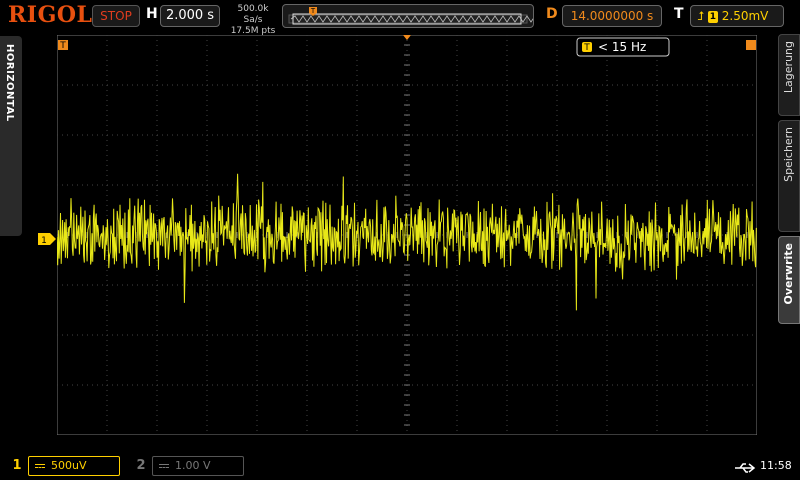 This screenshot has width=800, height=480. What do you see at coordinates (48, 239) in the screenshot?
I see `ch1-offset-marker: 1` at bounding box center [48, 239].